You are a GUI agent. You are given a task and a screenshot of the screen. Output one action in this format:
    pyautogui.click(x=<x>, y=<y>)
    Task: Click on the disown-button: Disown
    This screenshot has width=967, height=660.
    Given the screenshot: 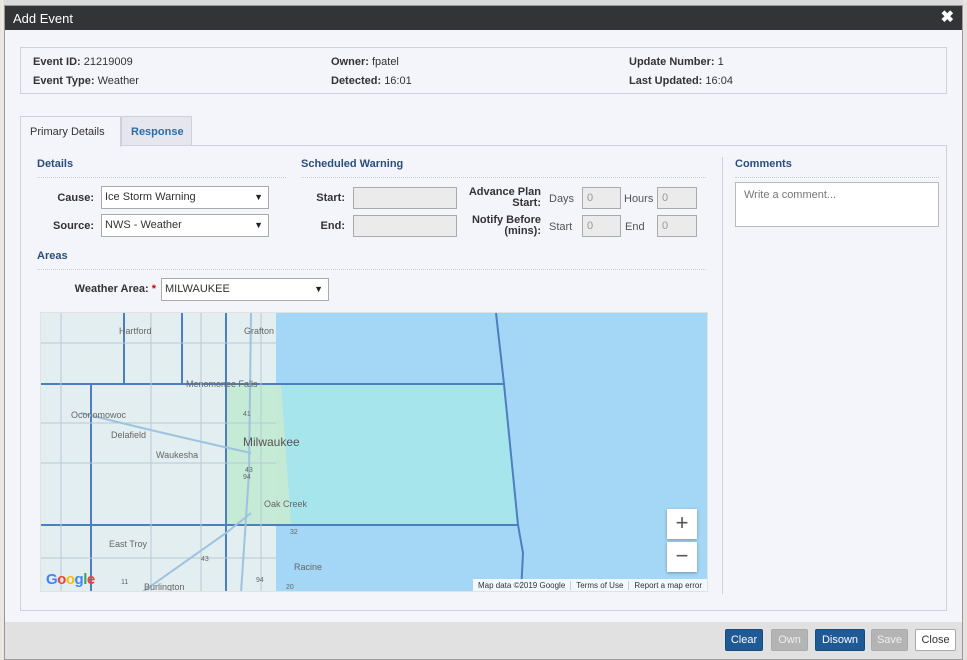 What is the action you would take?
    pyautogui.click(x=840, y=640)
    